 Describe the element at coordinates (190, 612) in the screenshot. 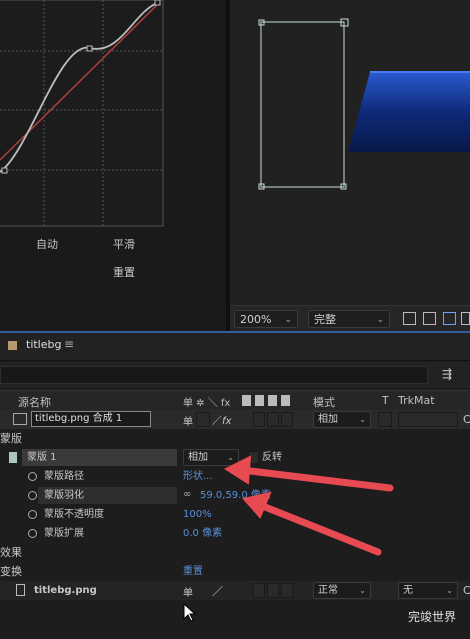

I see `mouse-cursor-icon` at that location.